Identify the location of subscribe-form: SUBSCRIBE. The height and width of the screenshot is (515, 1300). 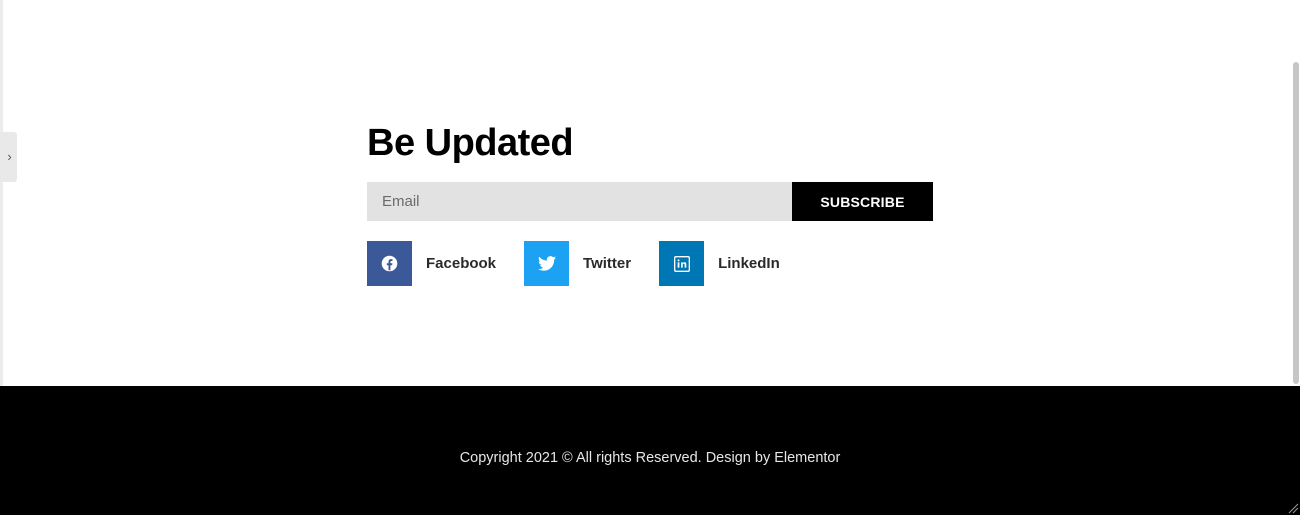
(650, 201).